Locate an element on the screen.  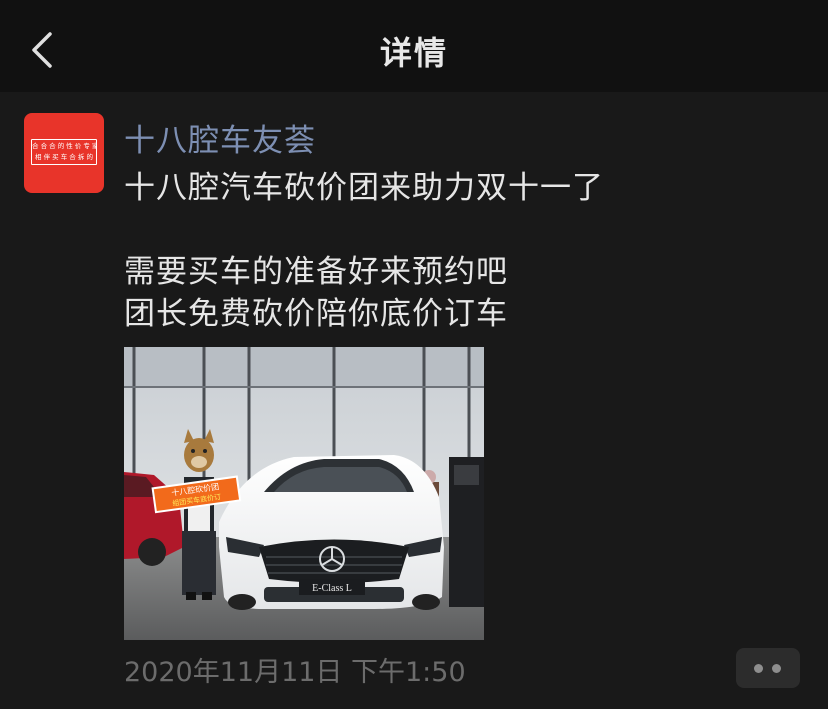
avatar-logo-frame: 合 合 合 的 性 价 专 家 相 伴 买 车 合 拆 的 is located at coordinates (64, 152).